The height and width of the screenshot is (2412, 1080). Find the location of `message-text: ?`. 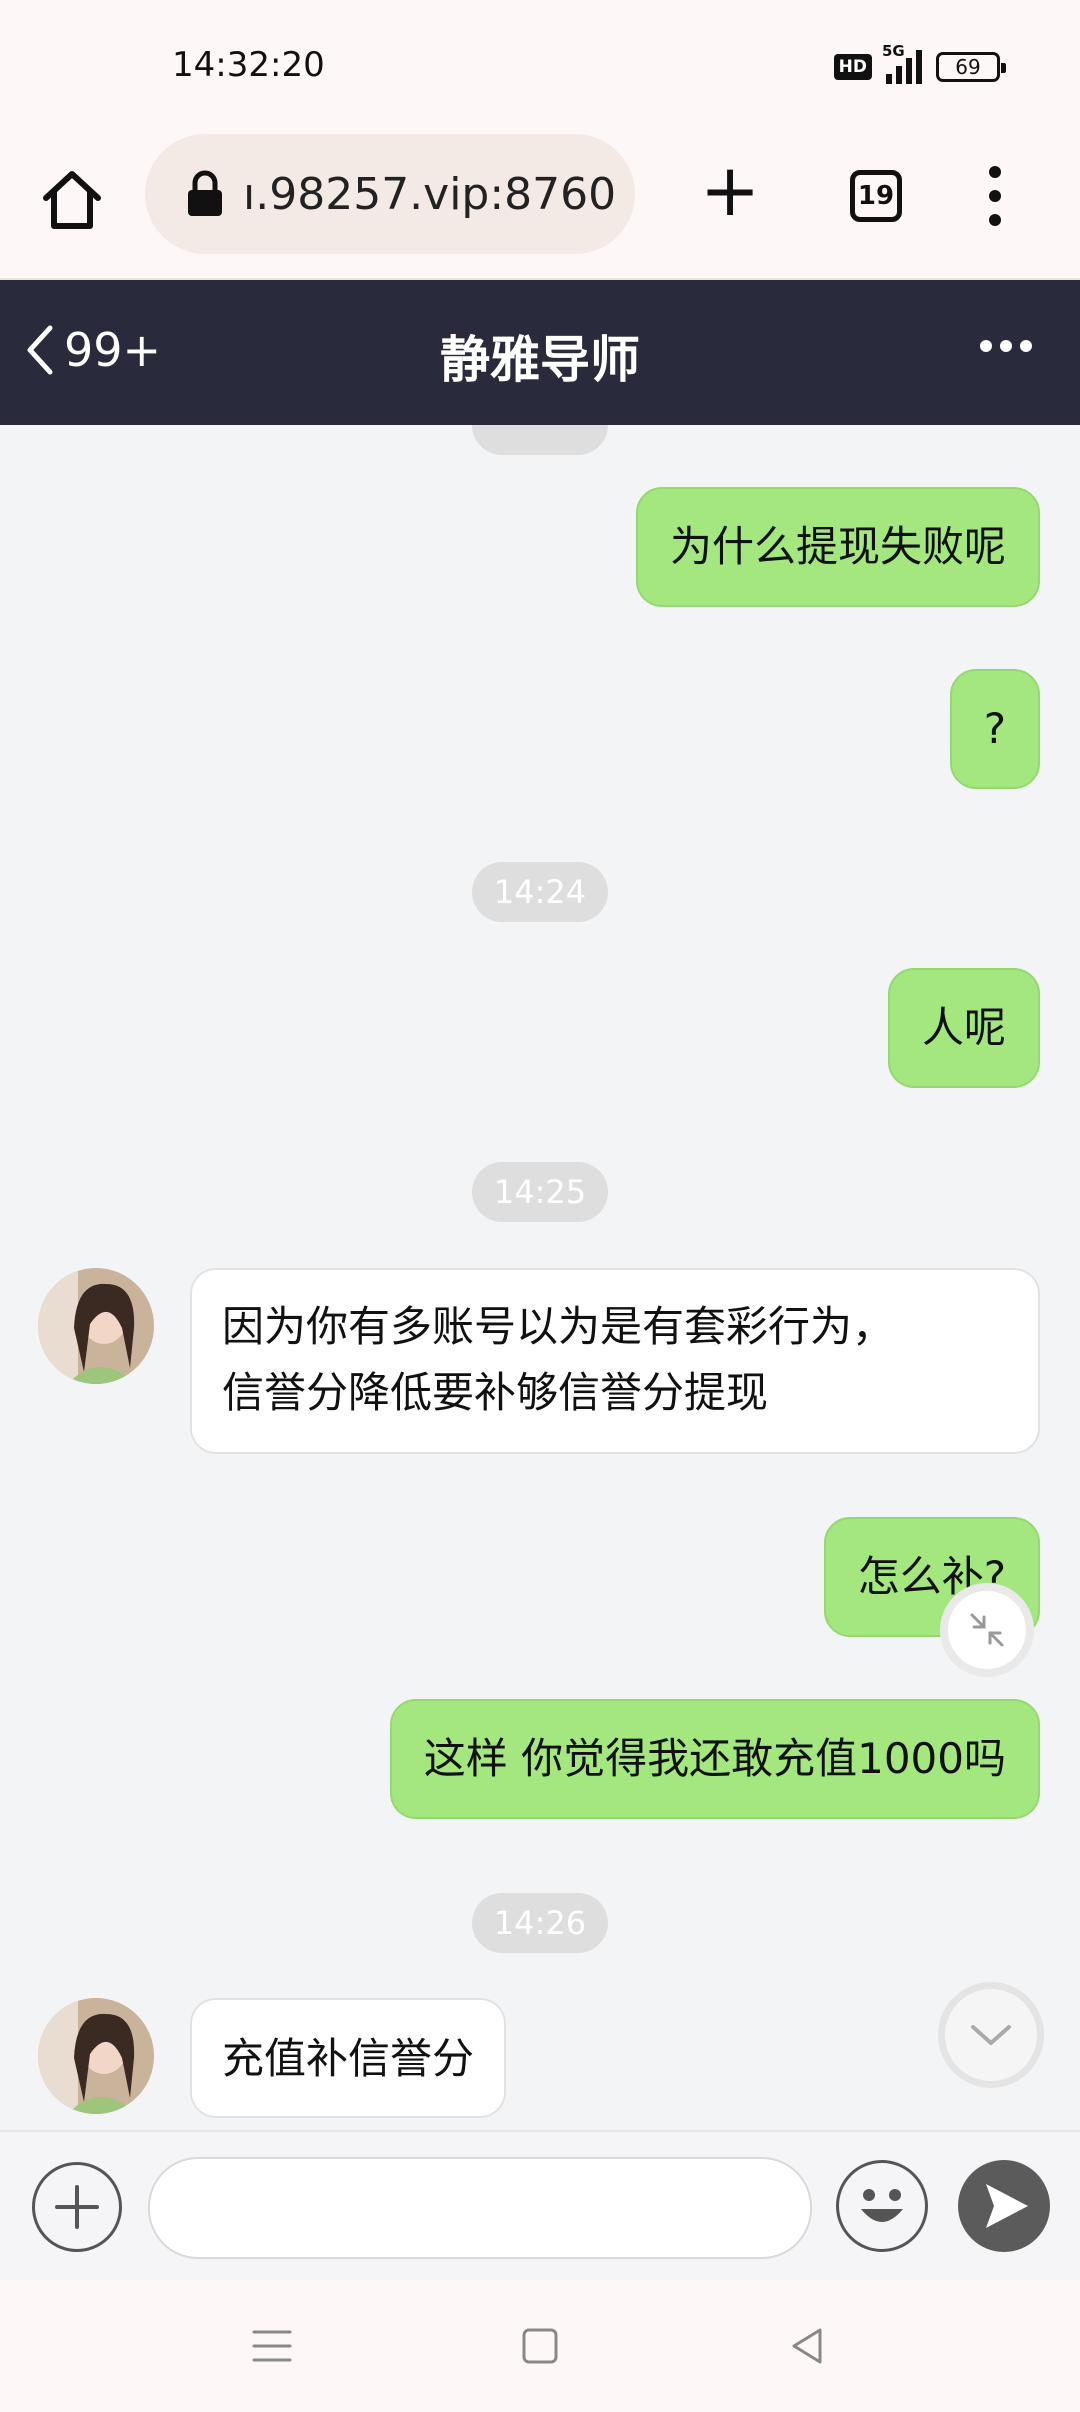

message-text: ? is located at coordinates (994, 728).